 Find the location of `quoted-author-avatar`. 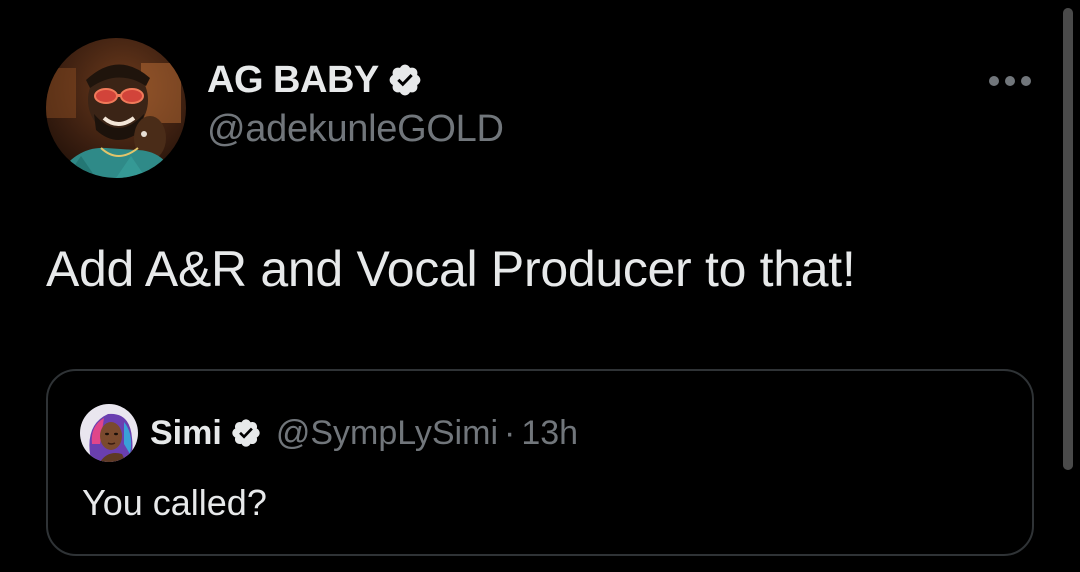

quoted-author-avatar is located at coordinates (109, 433).